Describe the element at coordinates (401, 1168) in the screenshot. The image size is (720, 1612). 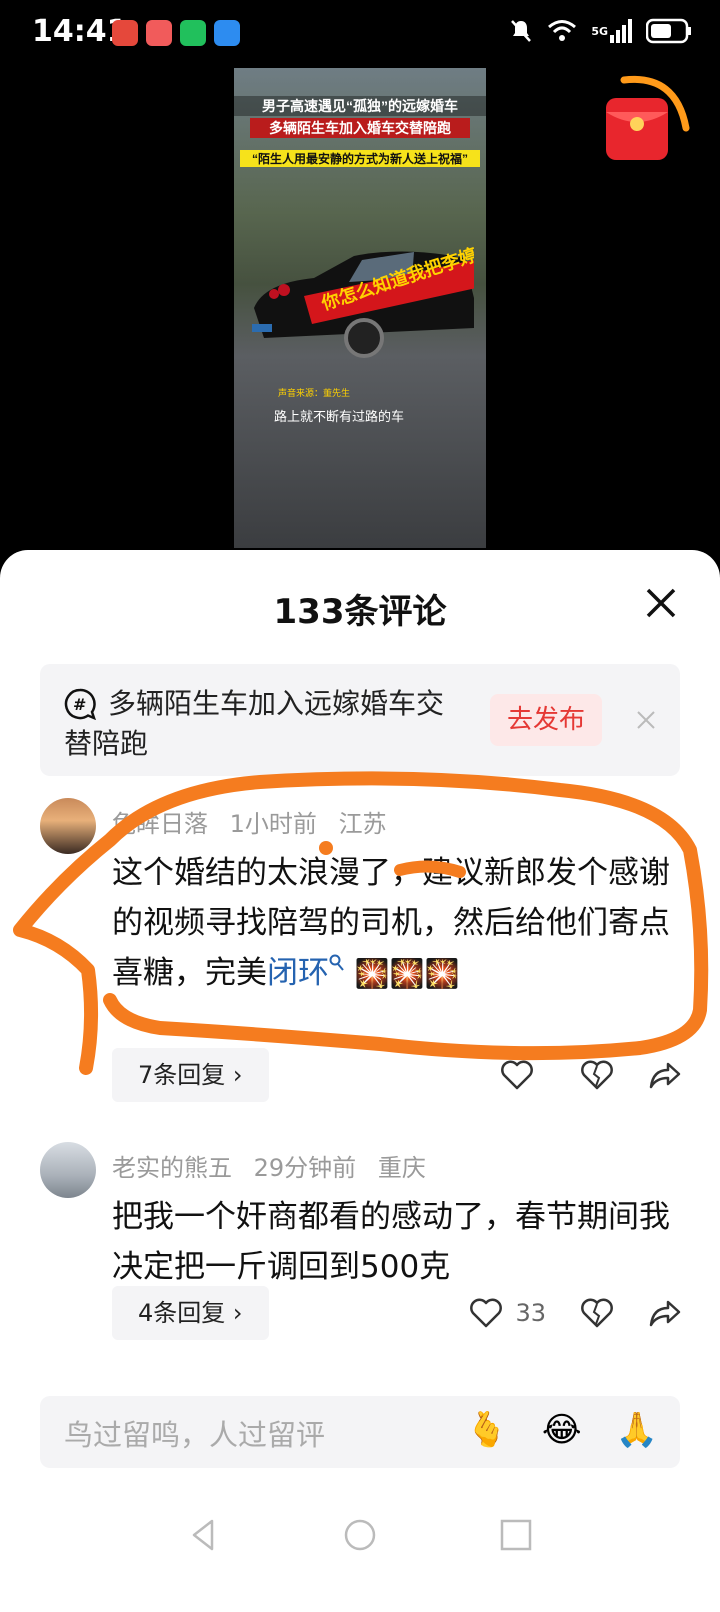
I see `comment-location: 重庆` at that location.